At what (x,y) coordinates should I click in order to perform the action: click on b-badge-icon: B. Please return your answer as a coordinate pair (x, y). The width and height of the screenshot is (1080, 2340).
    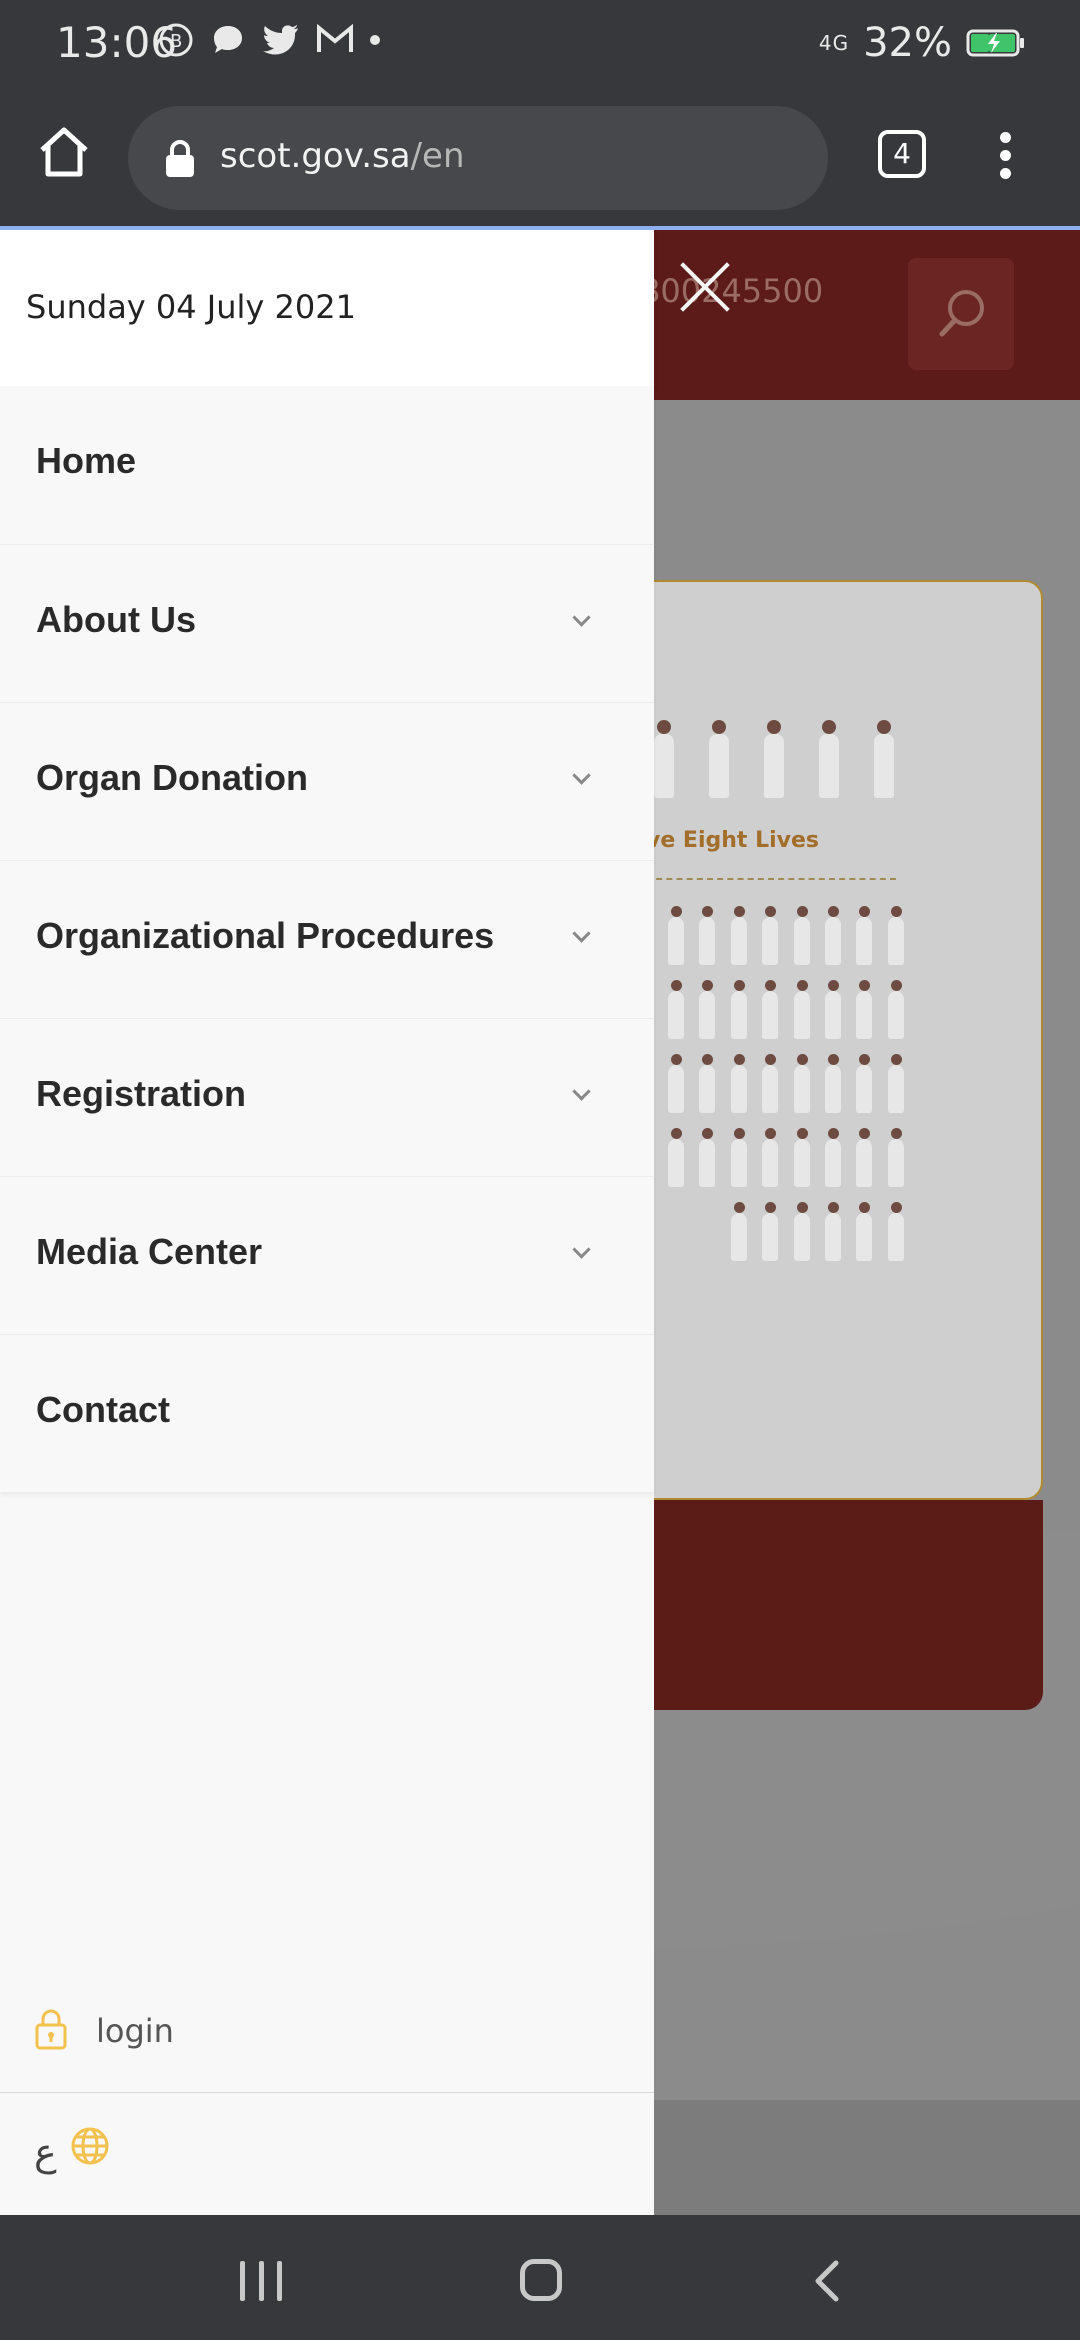
    Looking at the image, I should click on (176, 40).